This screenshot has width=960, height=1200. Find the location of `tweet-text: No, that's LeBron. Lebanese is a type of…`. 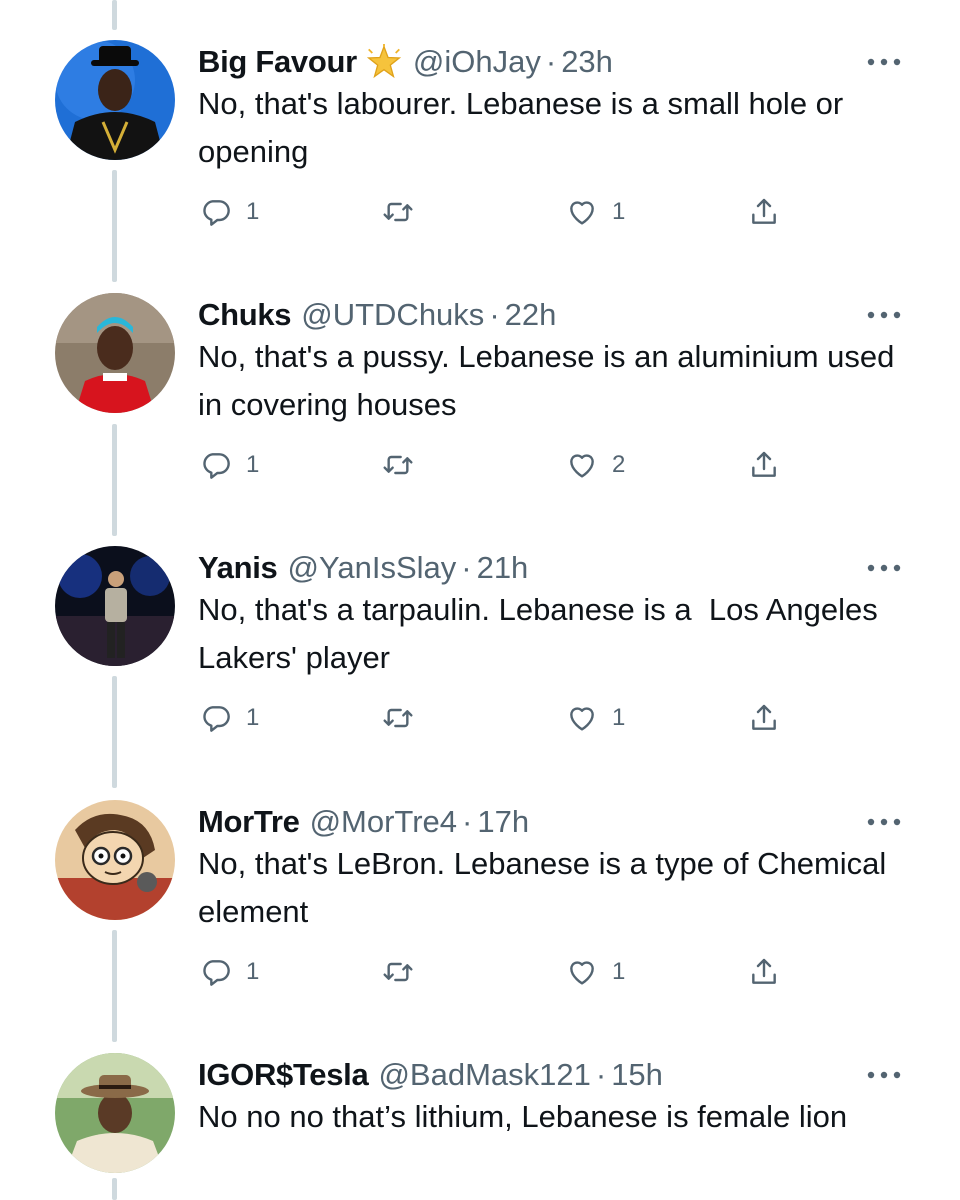

tweet-text: No, that's LeBron. Lebanese is a type of… is located at coordinates (542, 887).